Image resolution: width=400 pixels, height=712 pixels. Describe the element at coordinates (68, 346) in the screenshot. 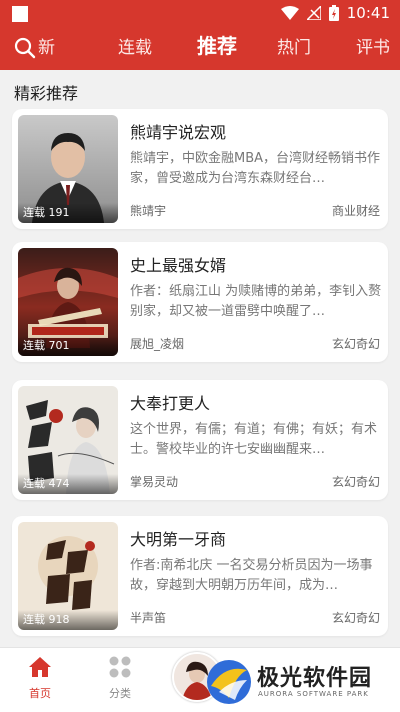

I see `serial-badge: 连载 701` at that location.